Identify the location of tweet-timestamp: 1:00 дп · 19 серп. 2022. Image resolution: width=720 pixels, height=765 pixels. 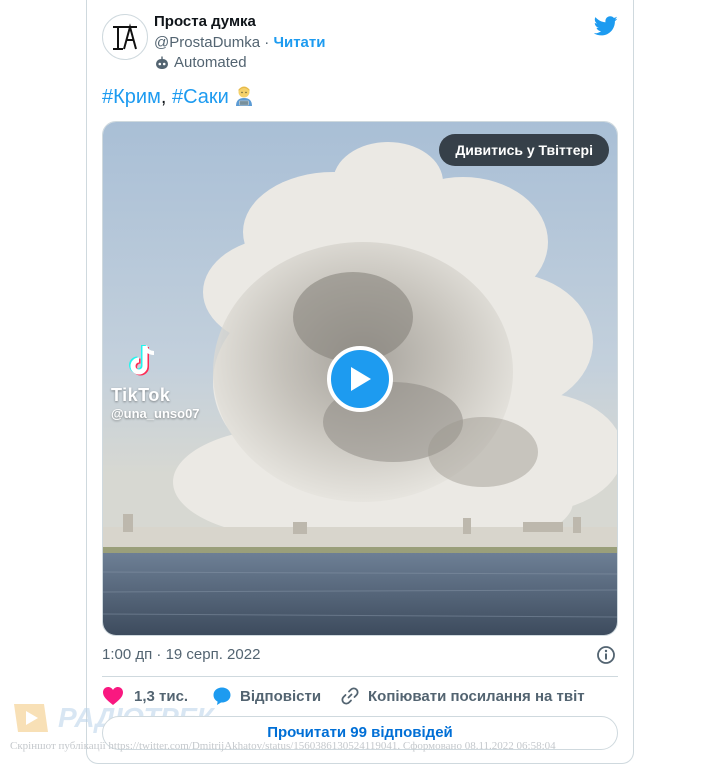
(181, 654).